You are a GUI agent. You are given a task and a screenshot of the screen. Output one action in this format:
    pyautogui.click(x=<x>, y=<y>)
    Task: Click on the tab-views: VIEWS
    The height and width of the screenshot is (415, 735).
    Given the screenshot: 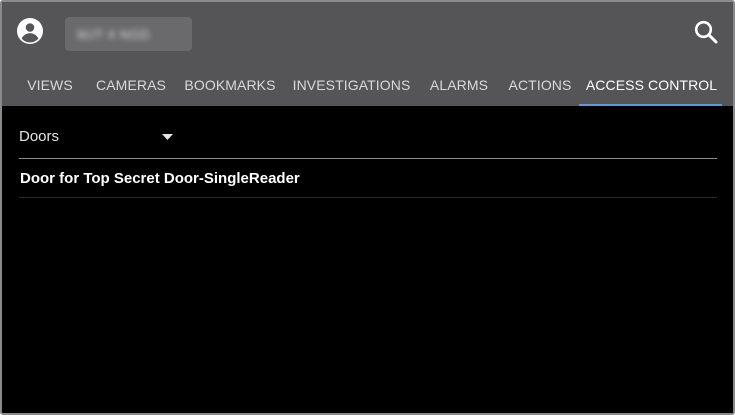 What is the action you would take?
    pyautogui.click(x=50, y=85)
    